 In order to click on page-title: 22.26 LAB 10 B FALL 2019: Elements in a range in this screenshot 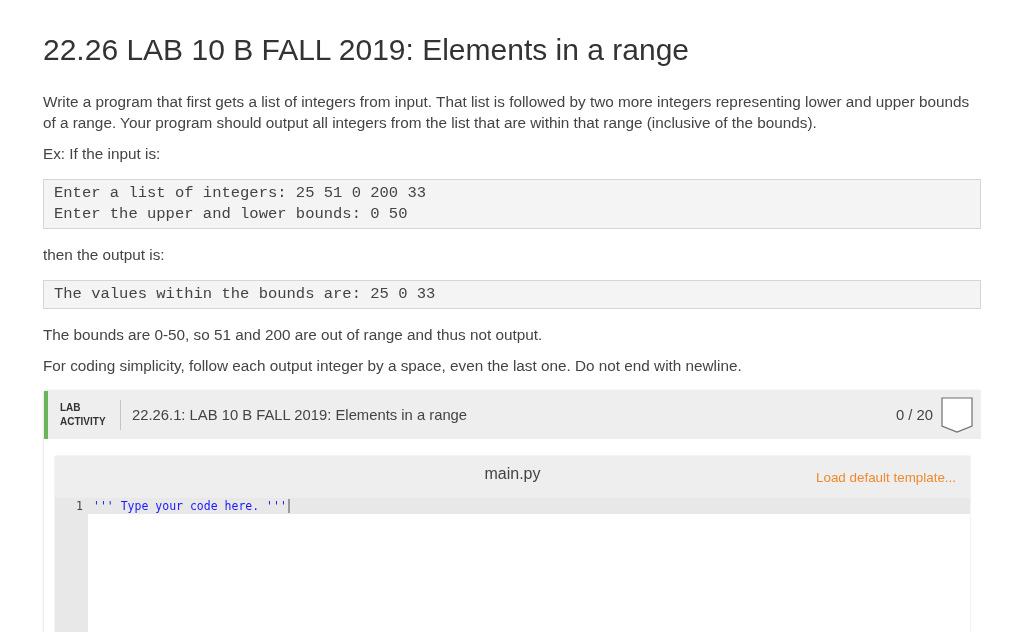, I will do `click(366, 50)`.